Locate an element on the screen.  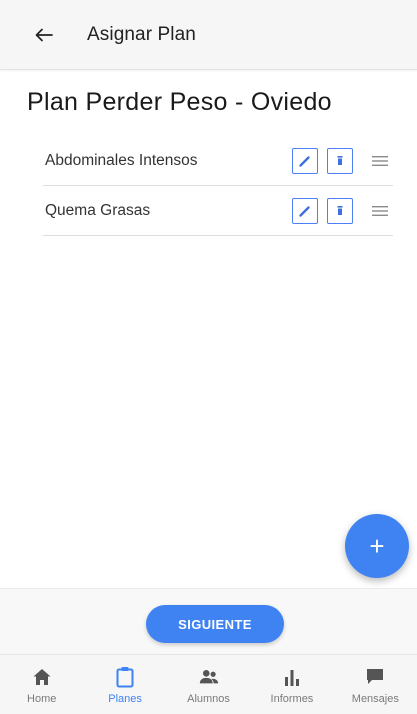
workout-label: Abdominales Intensos is located at coordinates (121, 160).